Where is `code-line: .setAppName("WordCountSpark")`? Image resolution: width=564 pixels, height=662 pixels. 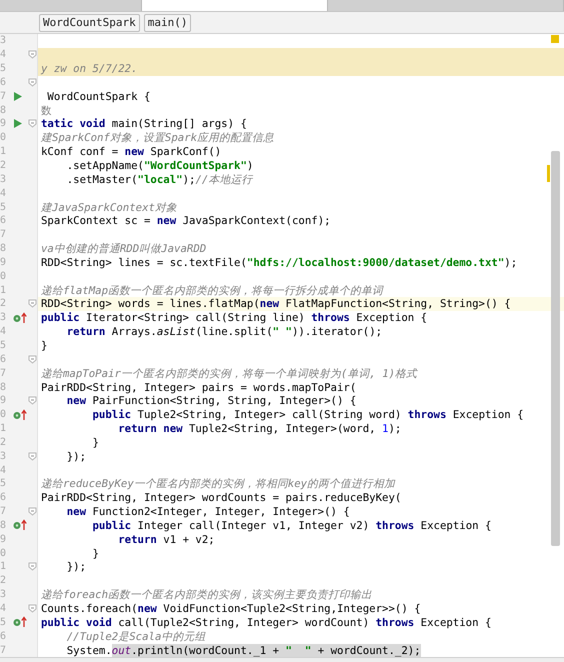
code-line: .setAppName("WordCountSpark") is located at coordinates (160, 165).